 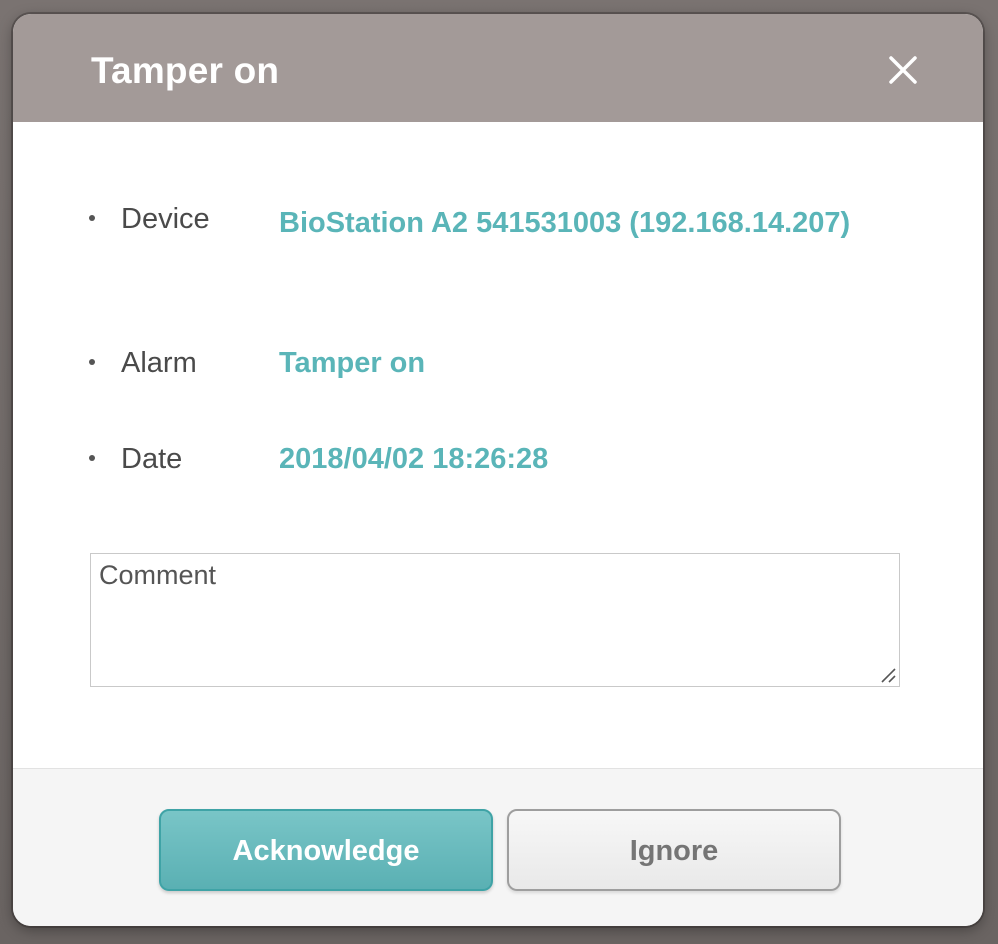 I want to click on date-value: 2018/04/02 18:26:28, so click(x=414, y=459).